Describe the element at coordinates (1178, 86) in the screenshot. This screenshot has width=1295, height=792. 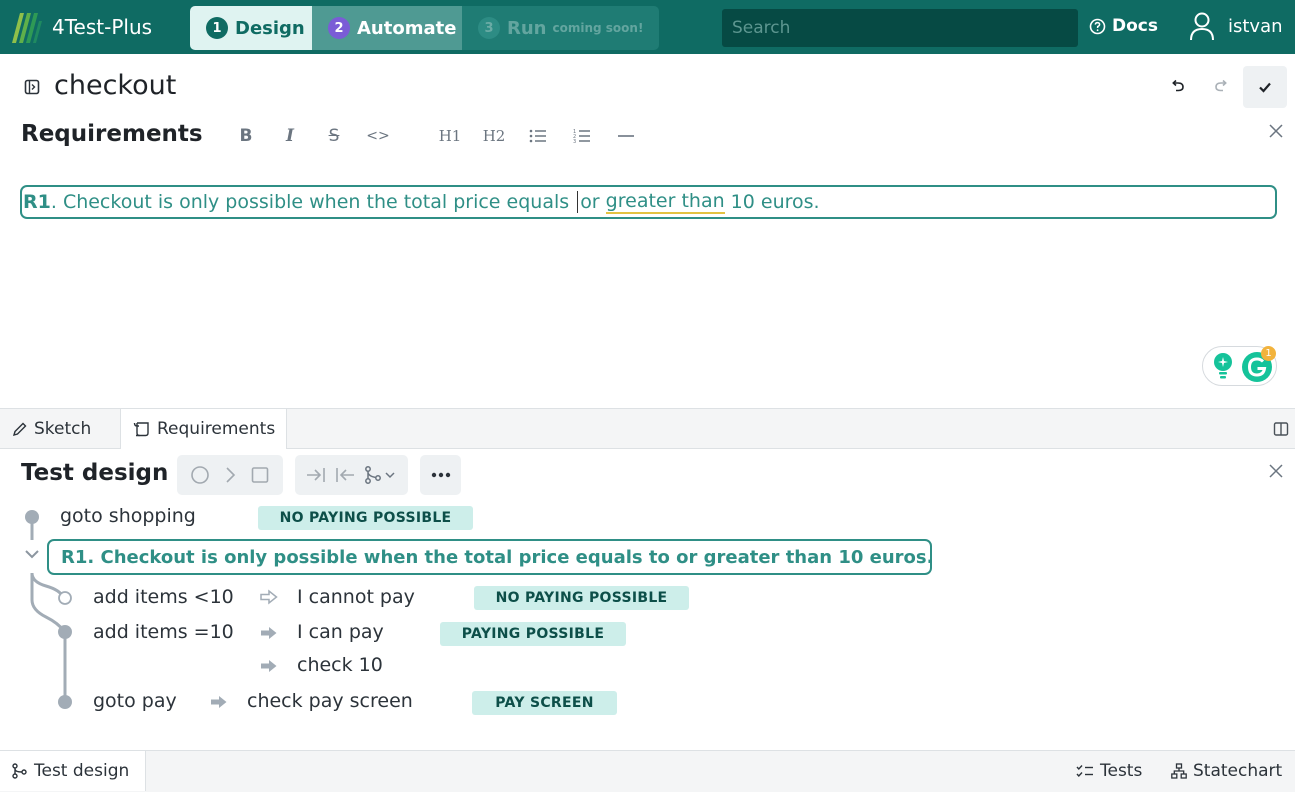
I see `undo-icon` at that location.